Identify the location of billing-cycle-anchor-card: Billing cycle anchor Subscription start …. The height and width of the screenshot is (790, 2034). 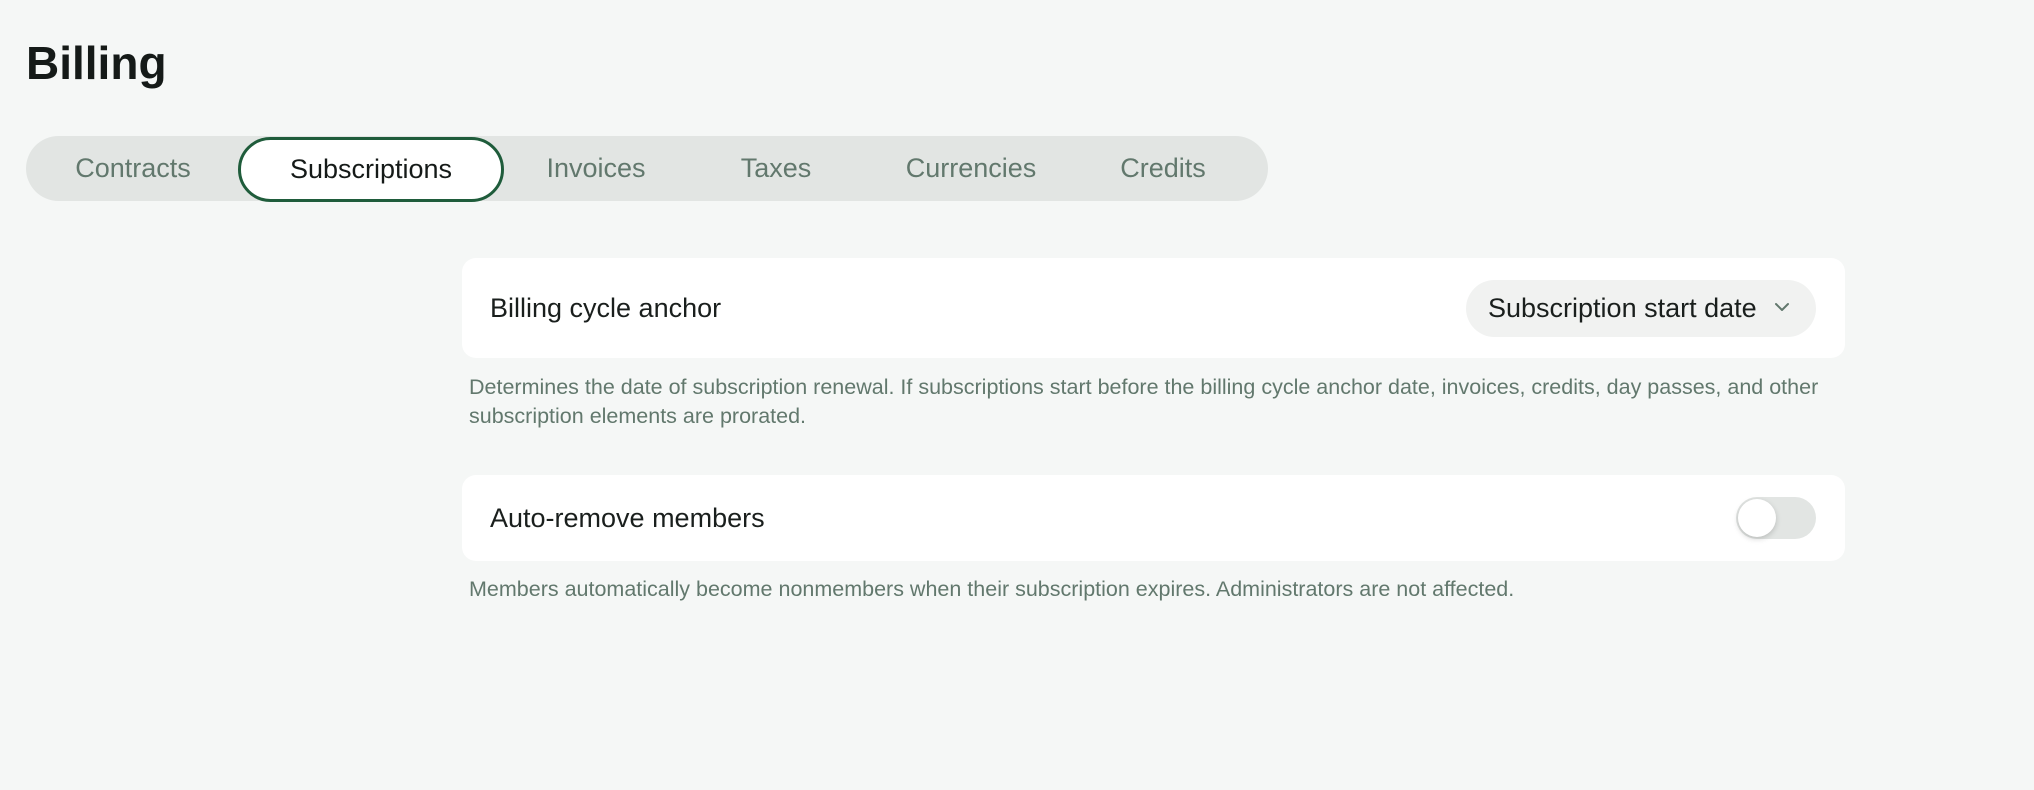
(1153, 308).